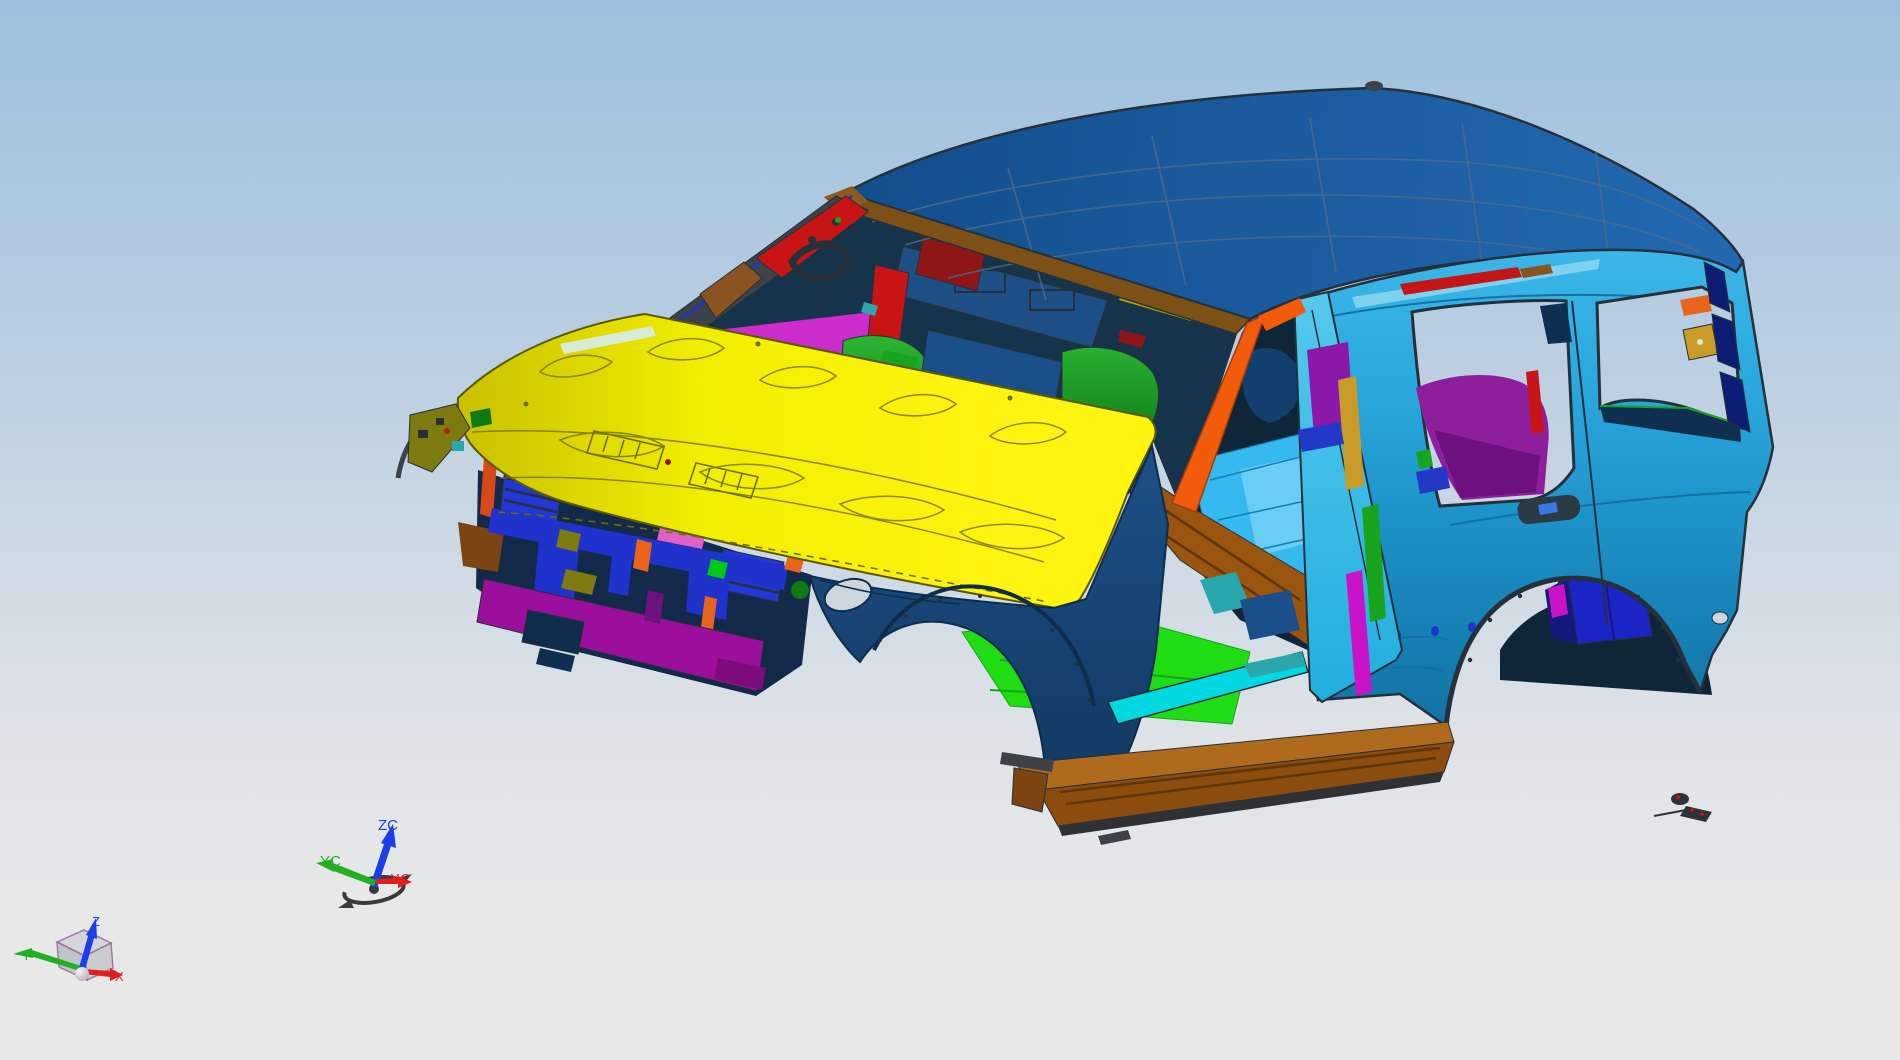  What do you see at coordinates (447, 431) in the screenshot?
I see `red-dot` at bounding box center [447, 431].